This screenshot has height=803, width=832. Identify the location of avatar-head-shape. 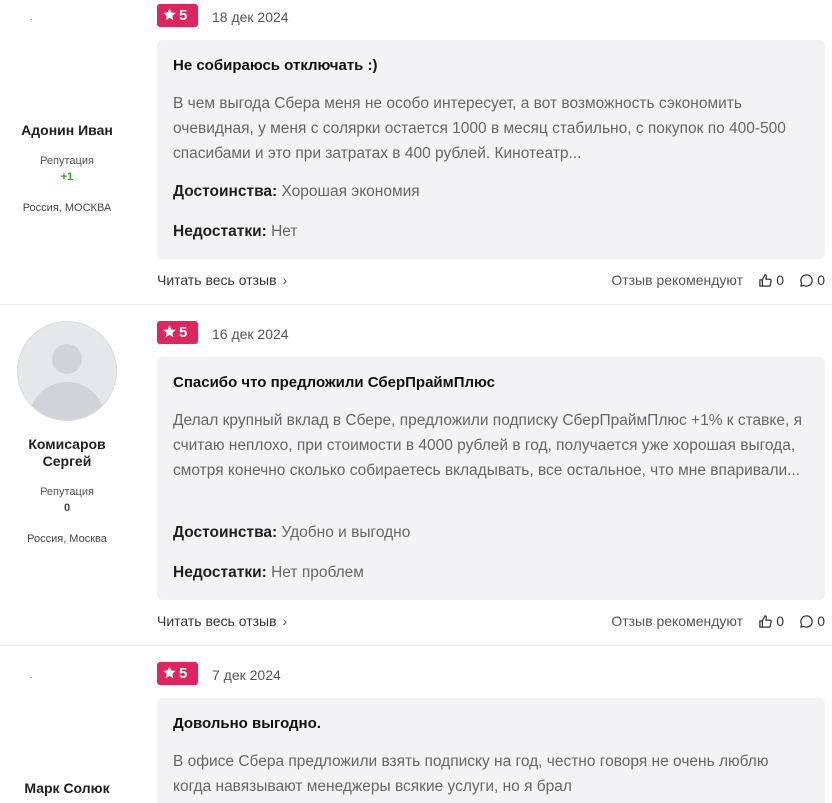
(67, 359).